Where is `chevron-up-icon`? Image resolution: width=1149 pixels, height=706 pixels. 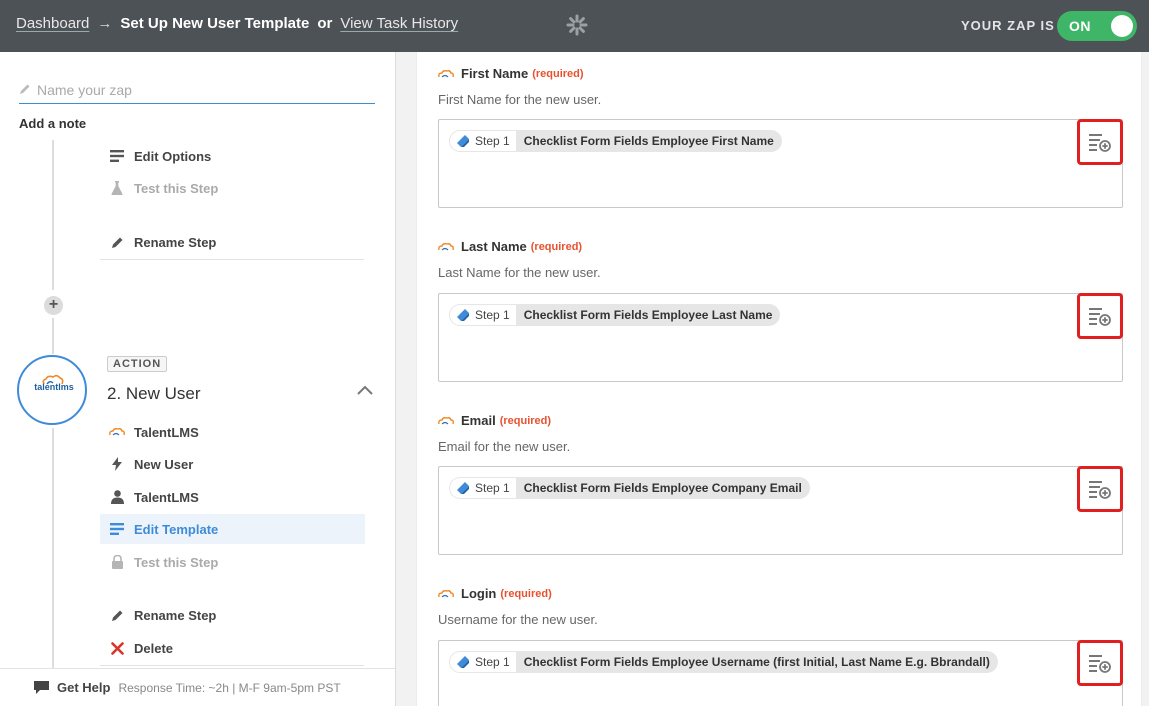
chevron-up-icon is located at coordinates (365, 390).